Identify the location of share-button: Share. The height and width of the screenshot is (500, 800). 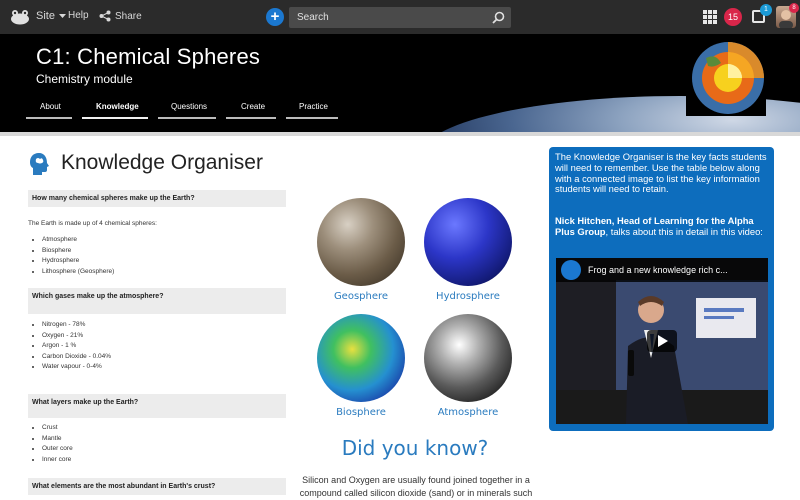
(120, 16).